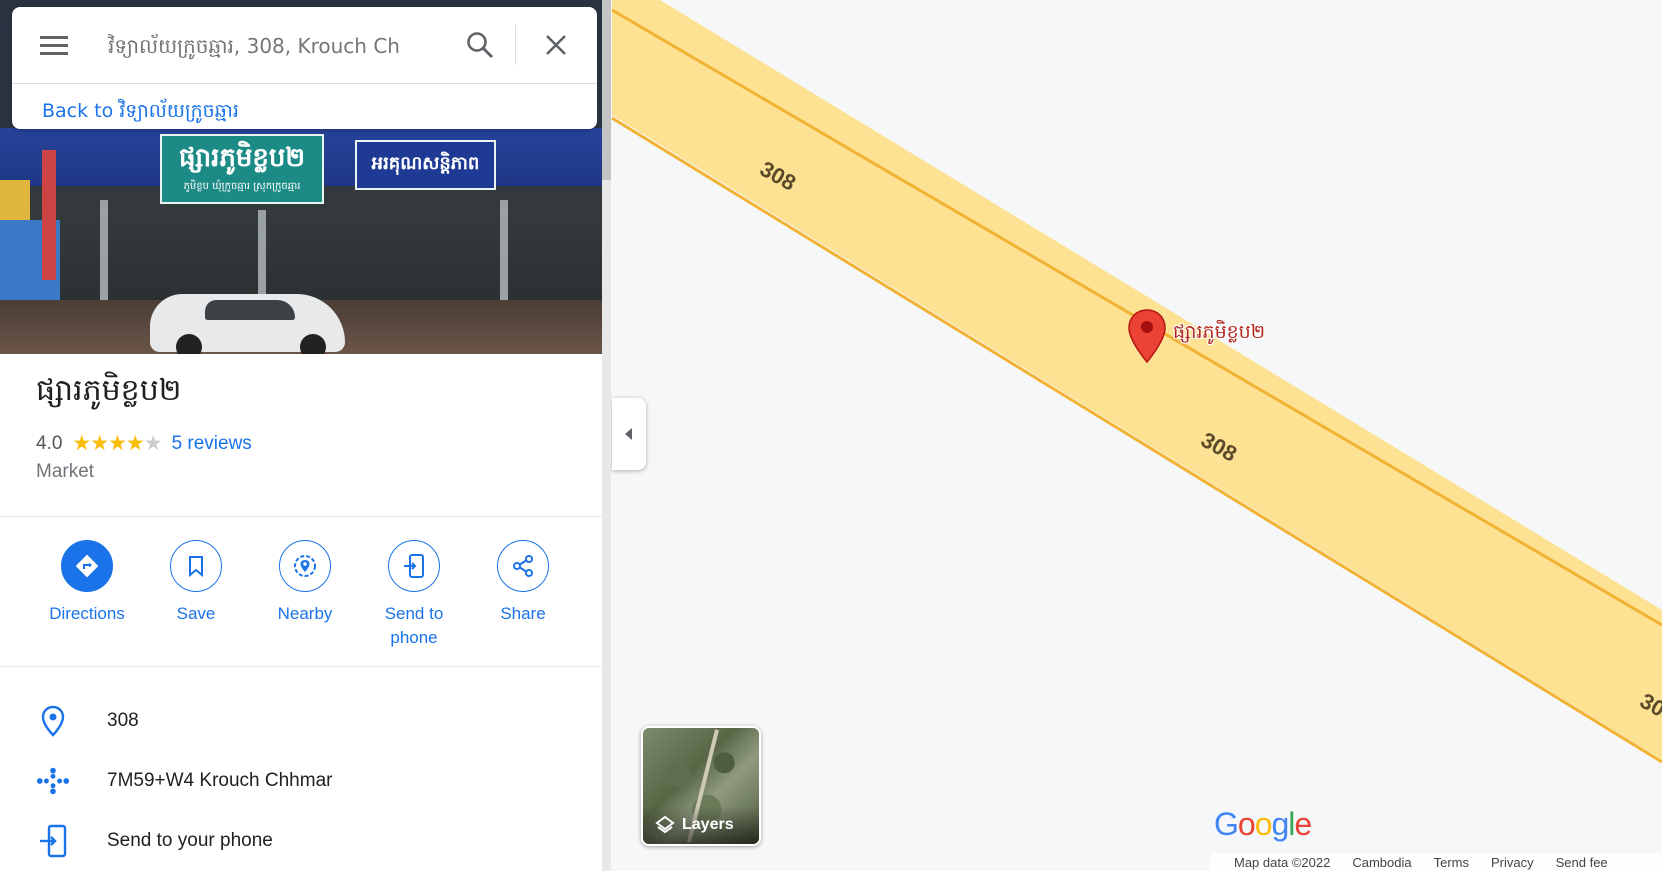 This screenshot has width=1662, height=871. I want to click on google-logo: Google, so click(1263, 824).